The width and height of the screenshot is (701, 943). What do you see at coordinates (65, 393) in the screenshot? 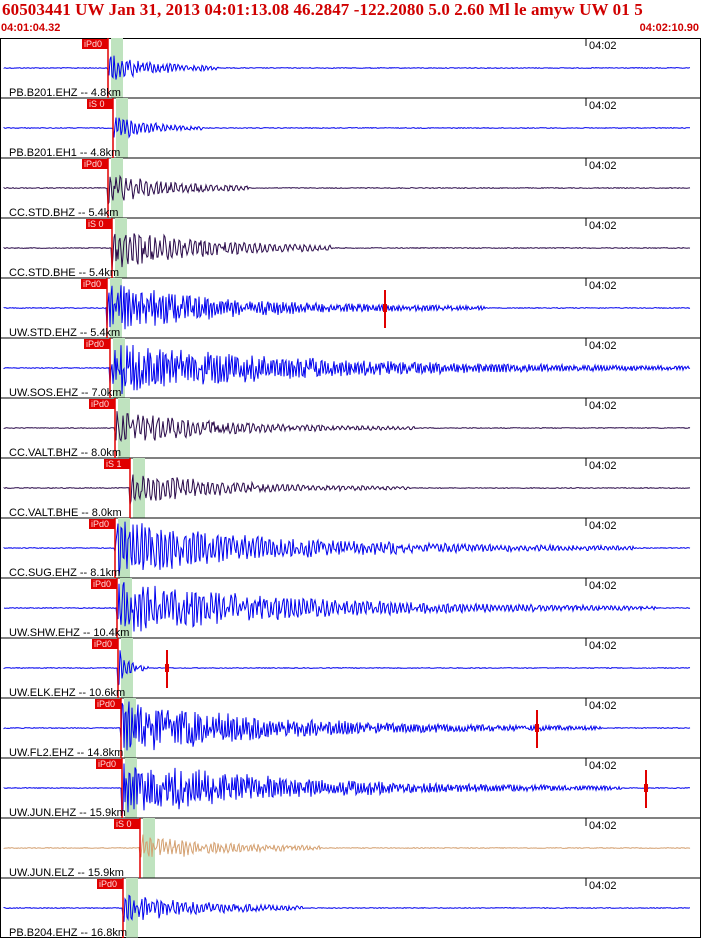
I see `station-label: UW.SOS.EHZ -- 7.0km` at bounding box center [65, 393].